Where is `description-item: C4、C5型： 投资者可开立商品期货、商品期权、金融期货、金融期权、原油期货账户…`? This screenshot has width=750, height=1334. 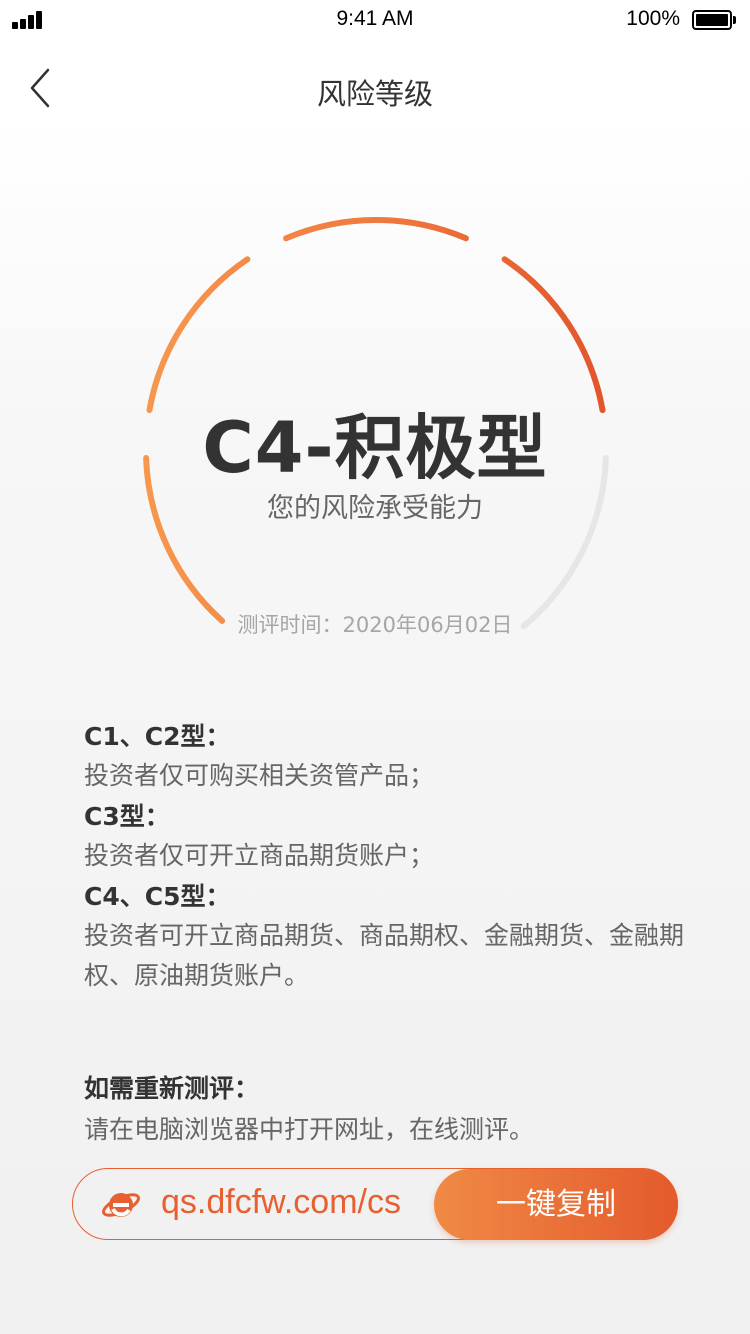
description-item: C4、C5型： 投资者可开立商品期货、商品期权、金融期货、金融期权、原油期货账户… is located at coordinates (384, 937).